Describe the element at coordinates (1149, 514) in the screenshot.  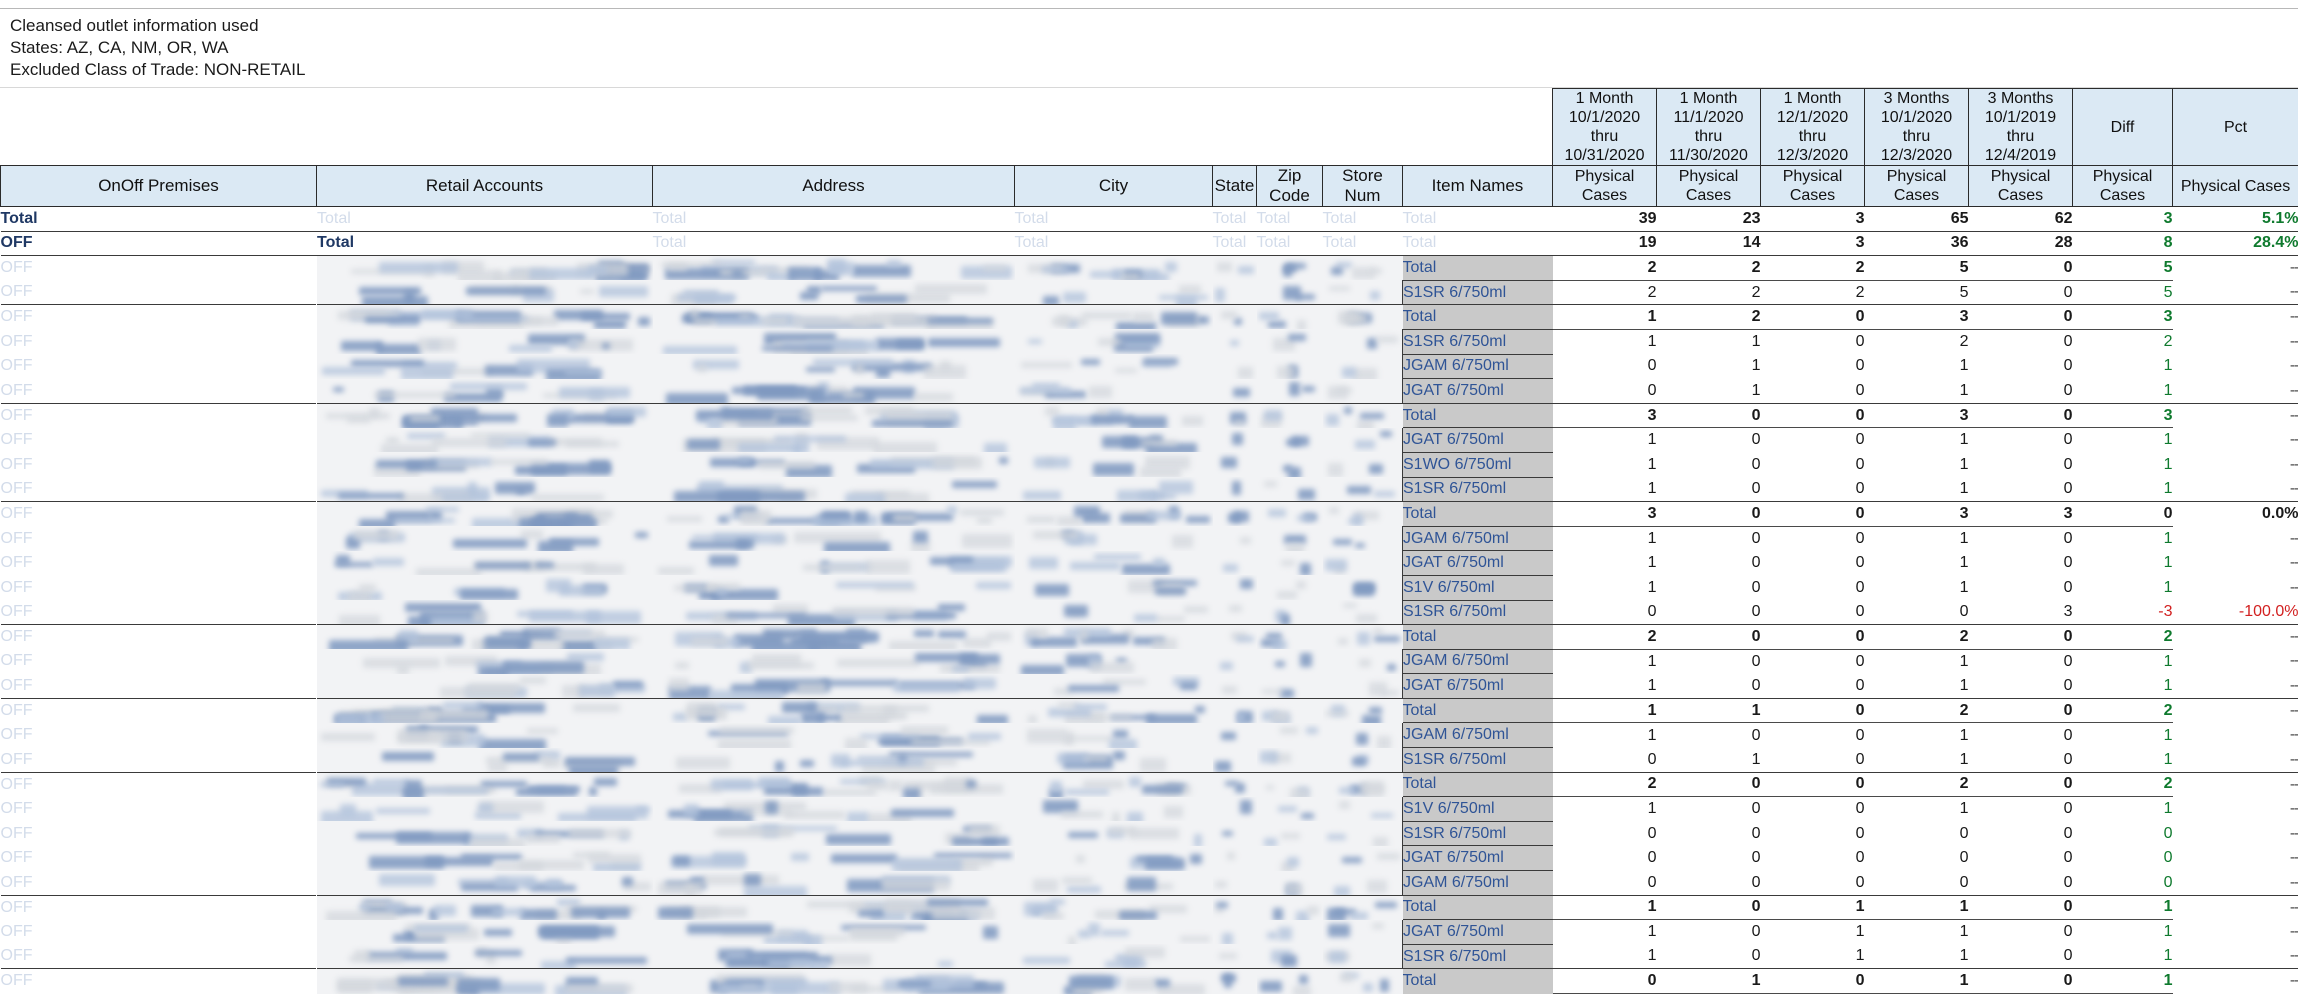
I see `table-row: OFF Total 3 0 0 3 3 0 0.0%` at that location.